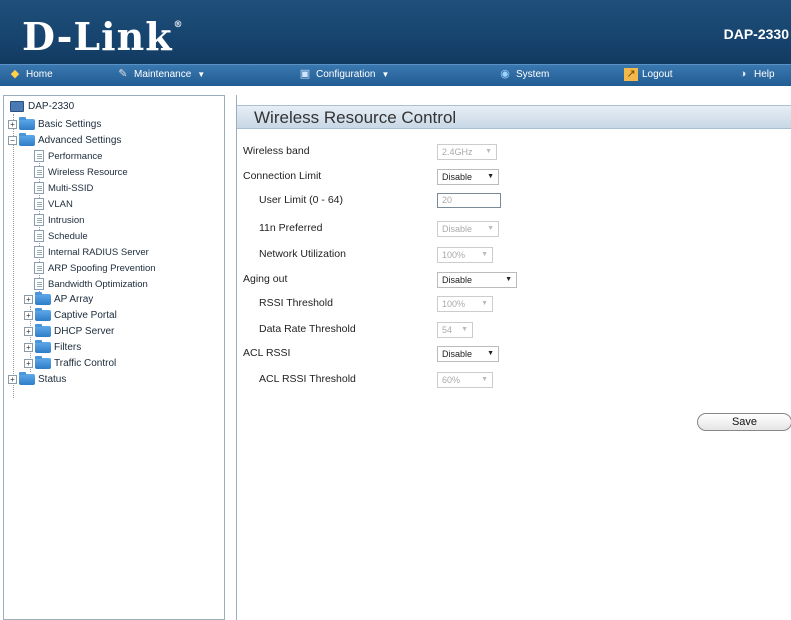 This screenshot has width=791, height=620. Describe the element at coordinates (59, 220) in the screenshot. I see `sidebar-item-intrusion: Intrusion` at that location.